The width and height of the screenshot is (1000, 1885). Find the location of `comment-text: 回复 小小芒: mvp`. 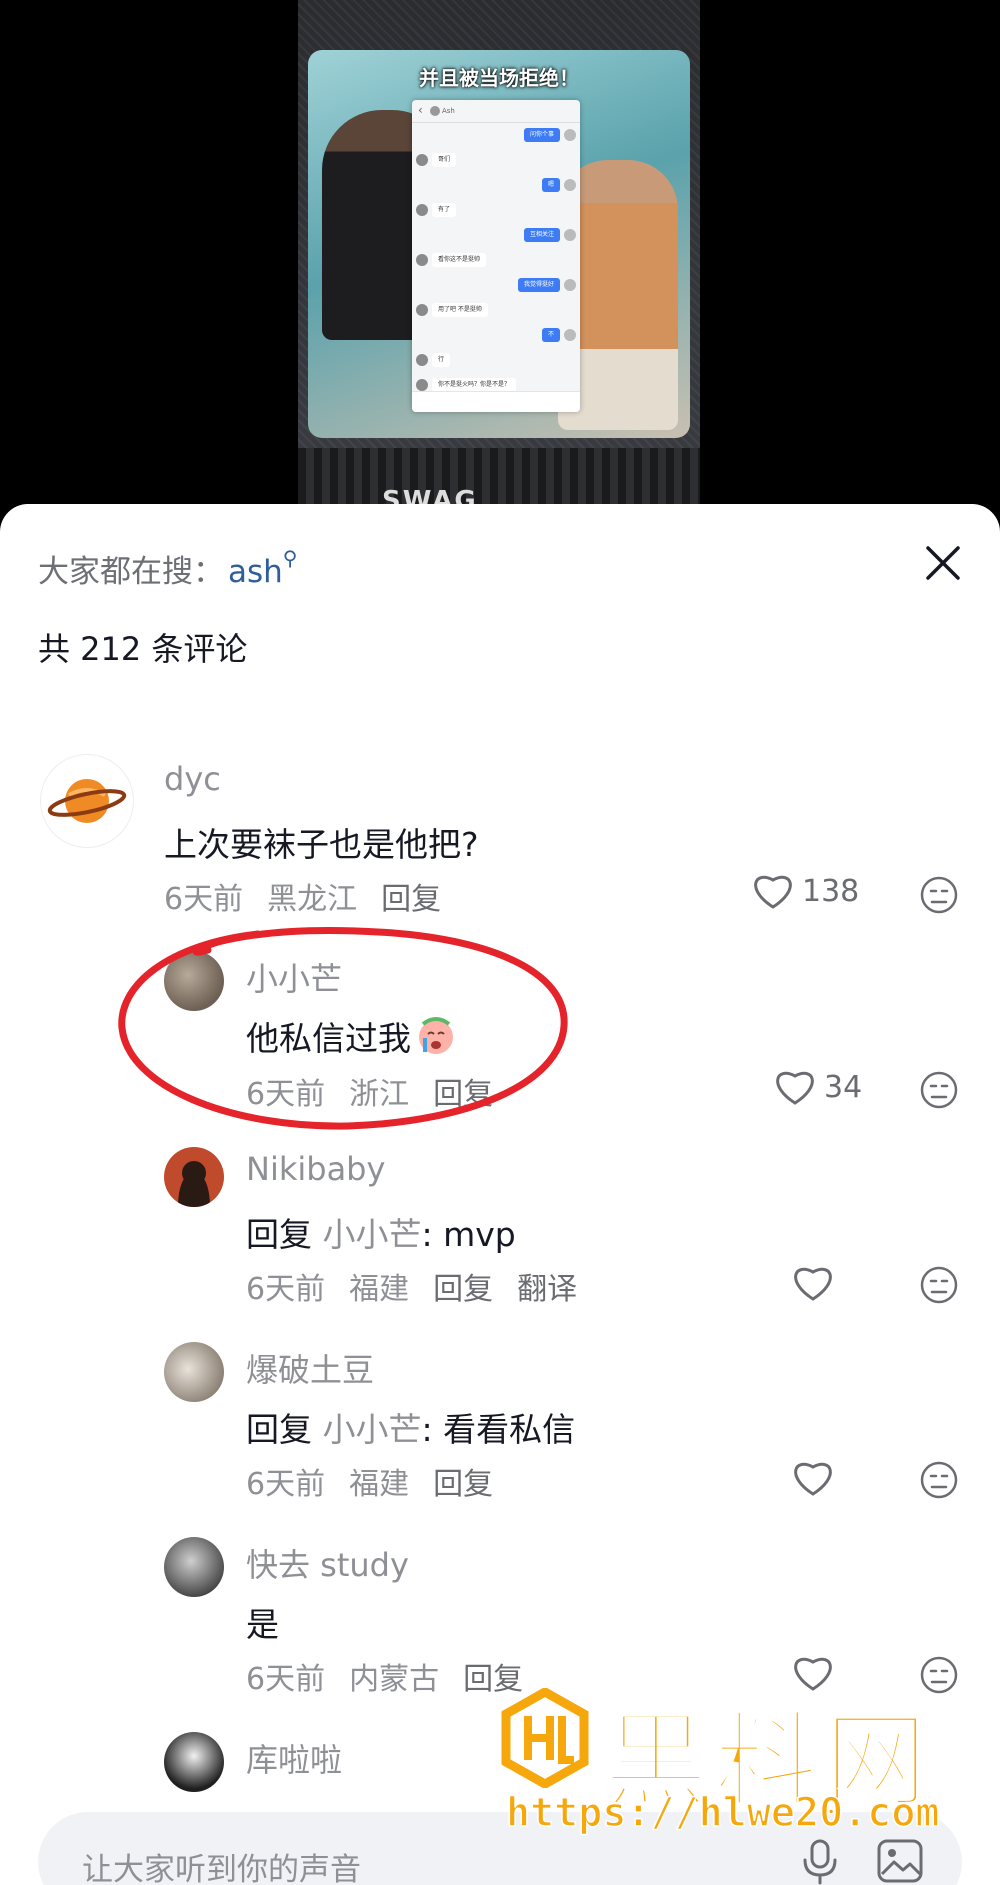

comment-text: 回复 小小芒: mvp is located at coordinates (381, 1234).